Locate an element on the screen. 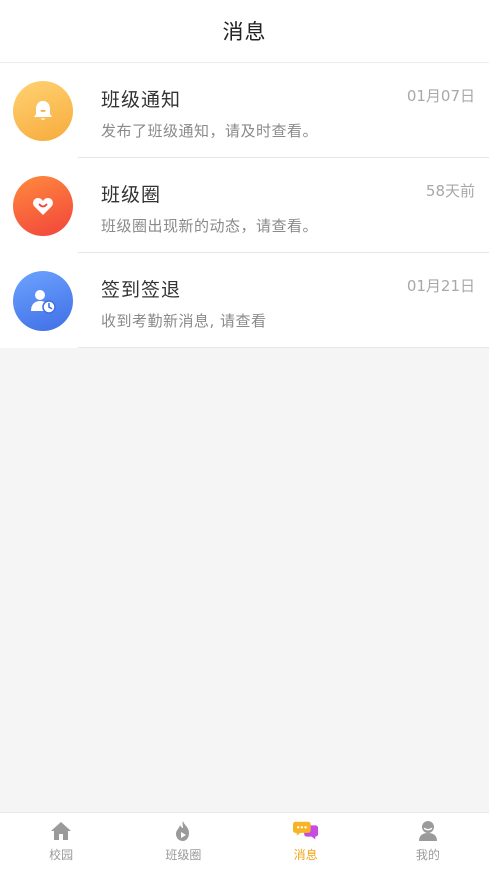 The height and width of the screenshot is (869, 489). tab-mine: 我的 is located at coordinates (428, 841).